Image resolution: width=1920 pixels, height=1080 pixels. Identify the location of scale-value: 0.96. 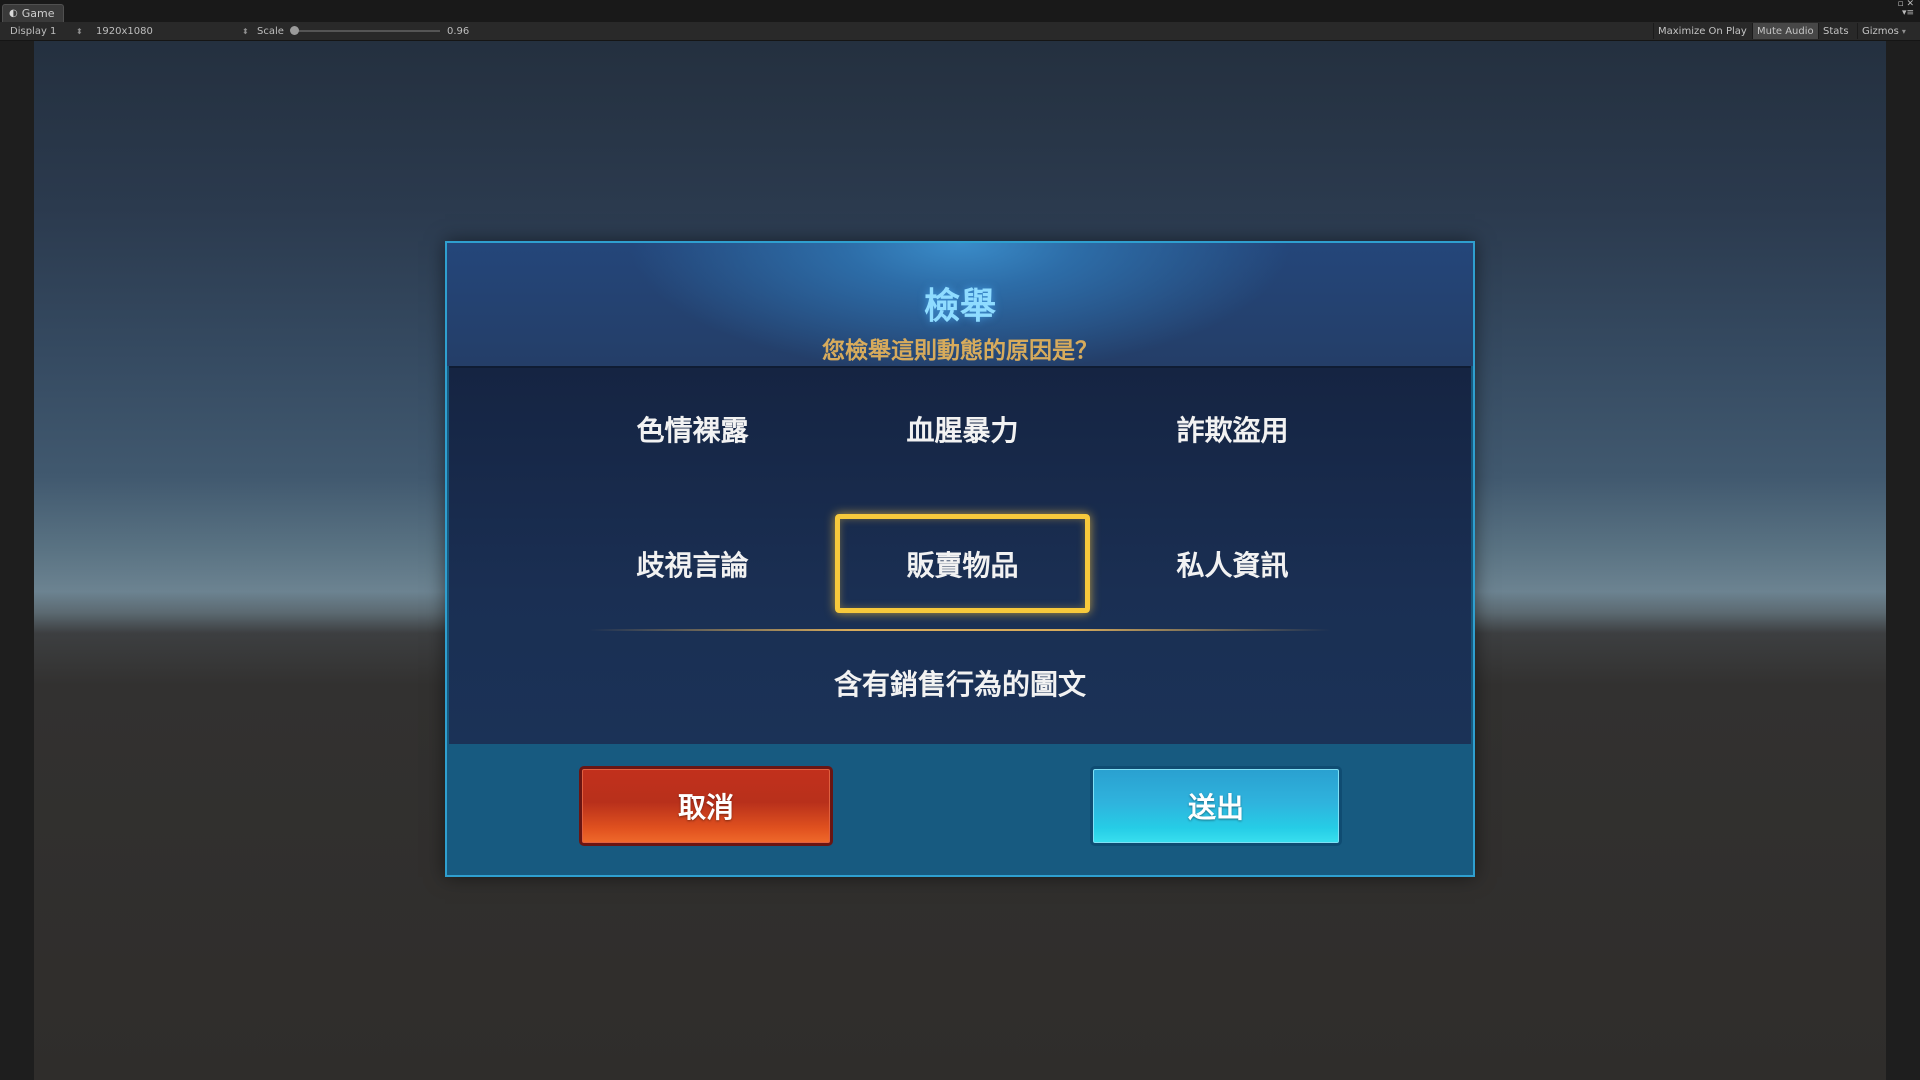
(458, 31).